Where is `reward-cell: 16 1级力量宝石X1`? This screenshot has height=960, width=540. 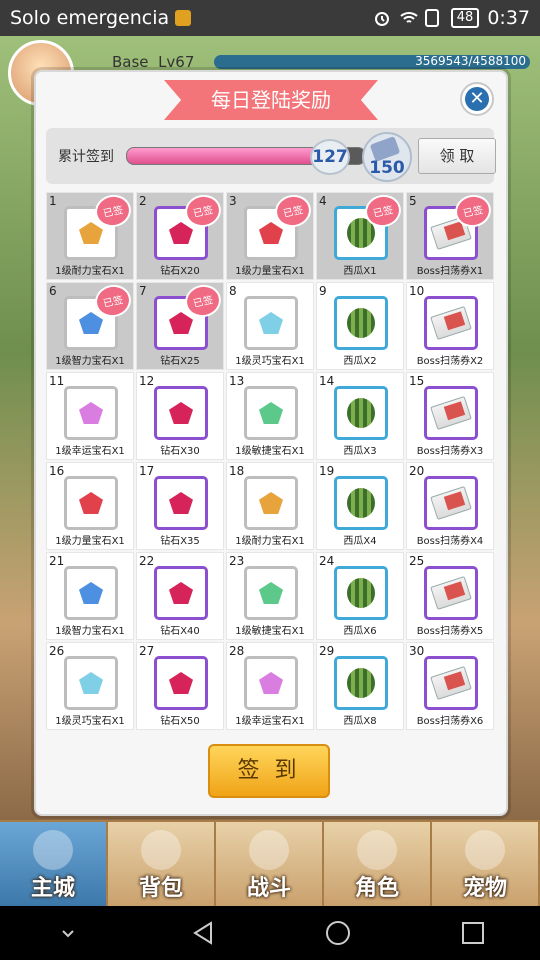
reward-cell: 16 1级力量宝石X1 is located at coordinates (90, 506).